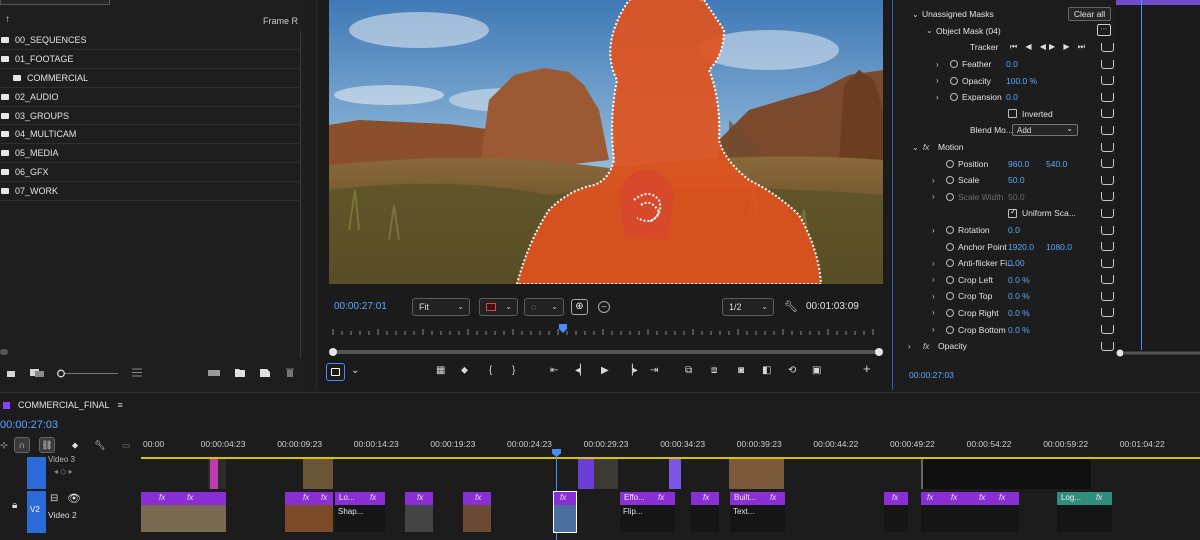 This screenshot has width=1200, height=540. What do you see at coordinates (100, 445) in the screenshot?
I see `wrench-icon: 🔧︎` at bounding box center [100, 445].